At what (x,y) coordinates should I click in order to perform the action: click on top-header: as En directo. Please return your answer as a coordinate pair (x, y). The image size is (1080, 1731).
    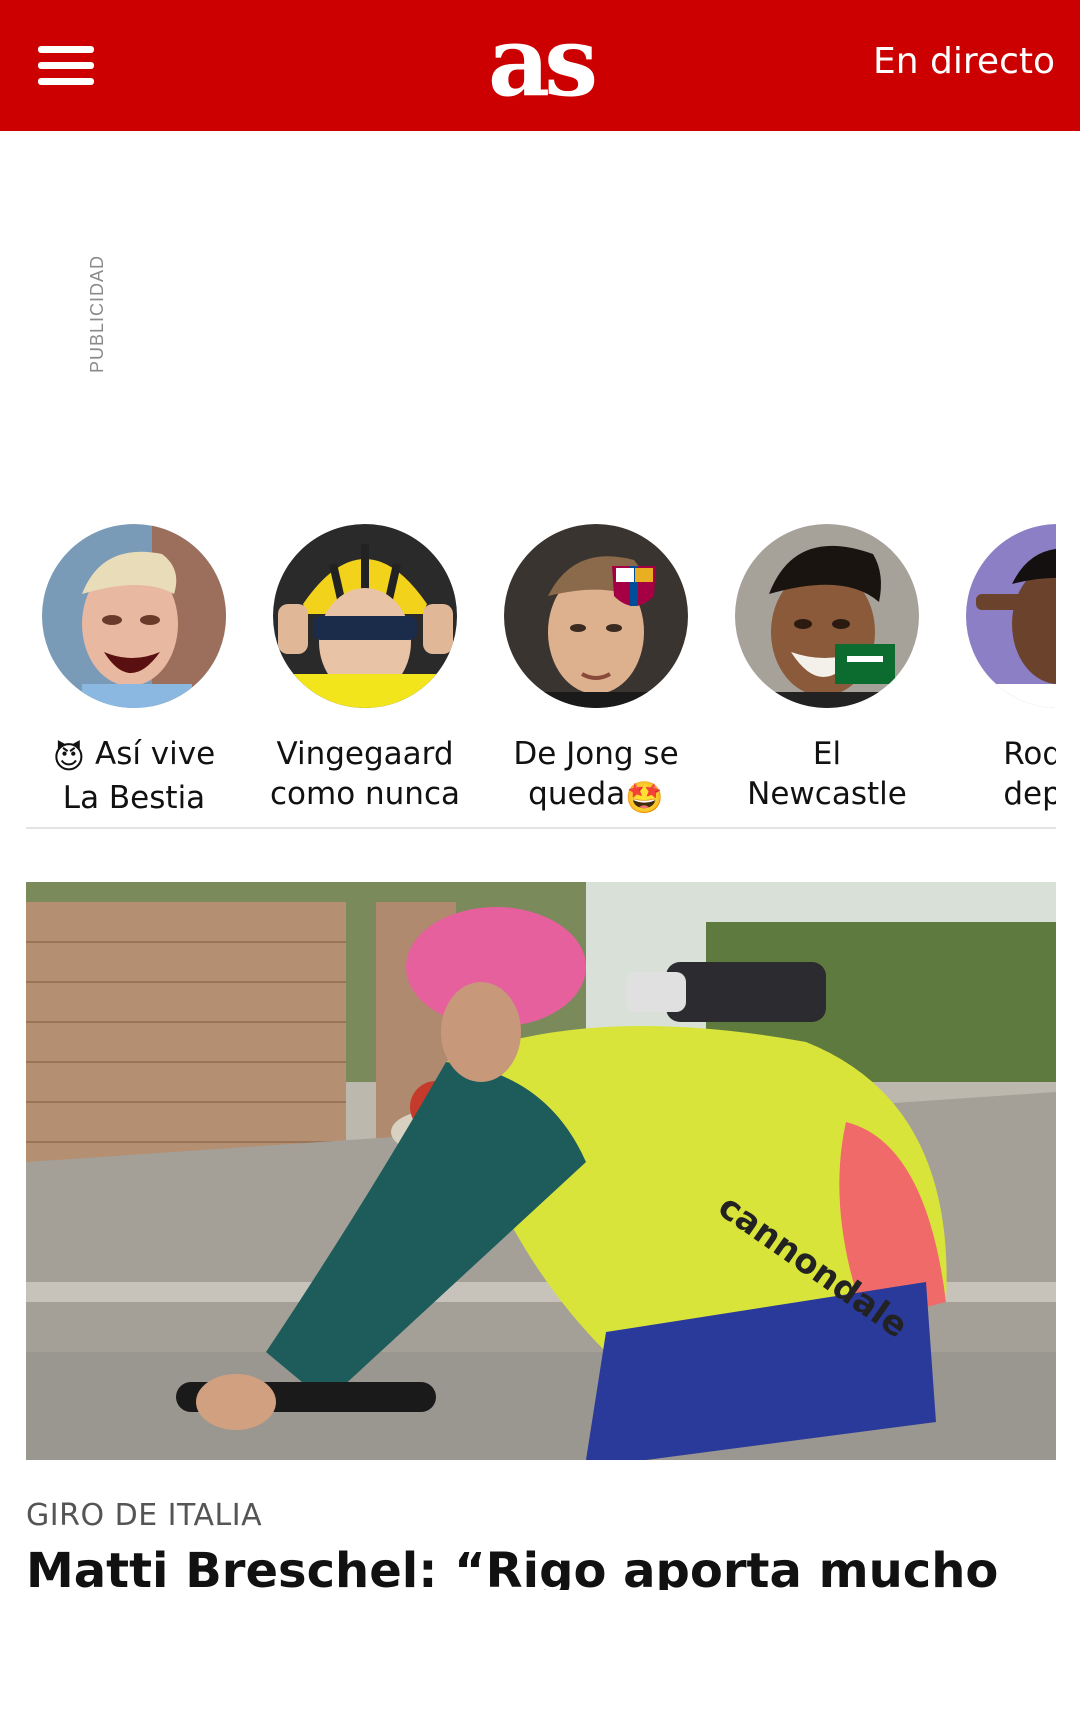
    Looking at the image, I should click on (540, 65).